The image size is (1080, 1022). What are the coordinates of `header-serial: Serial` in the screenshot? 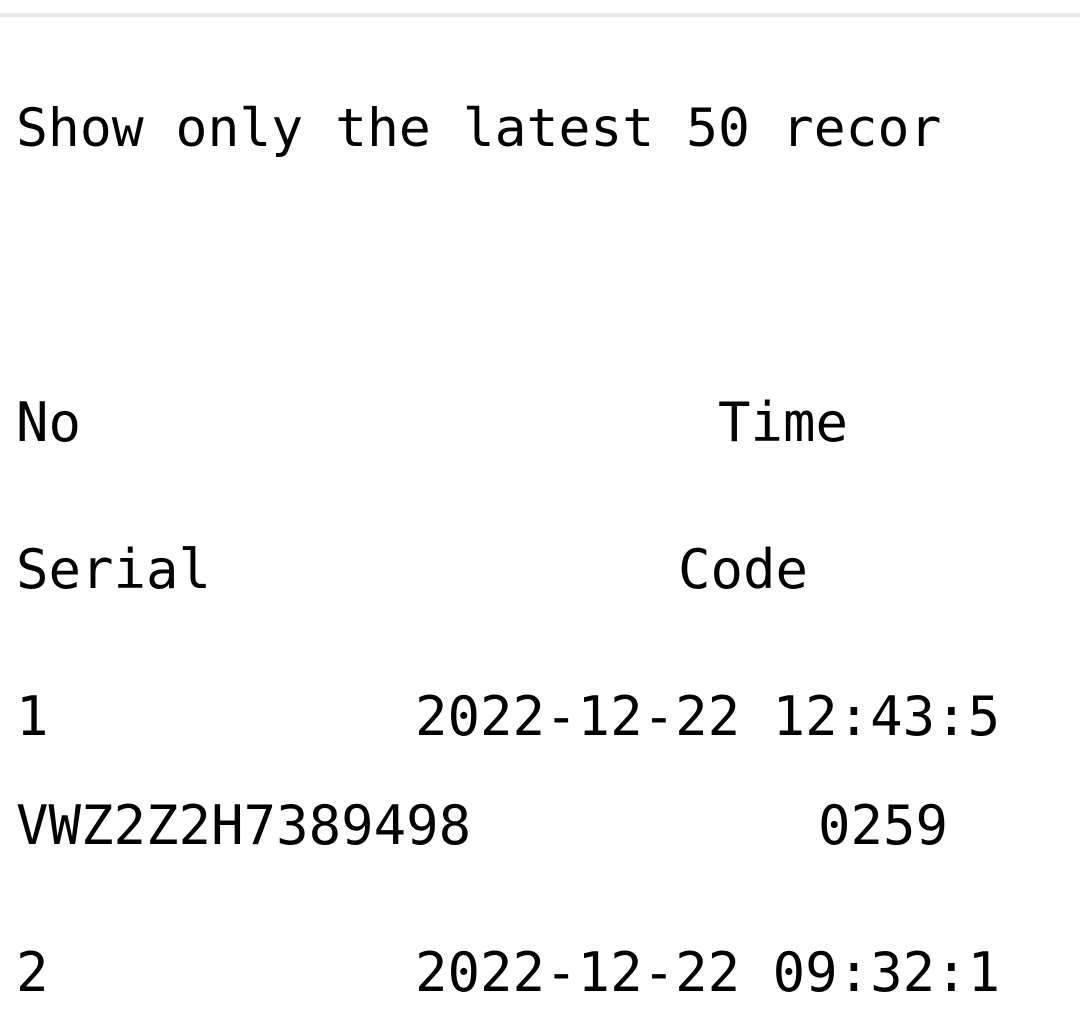 It's located at (114, 569).